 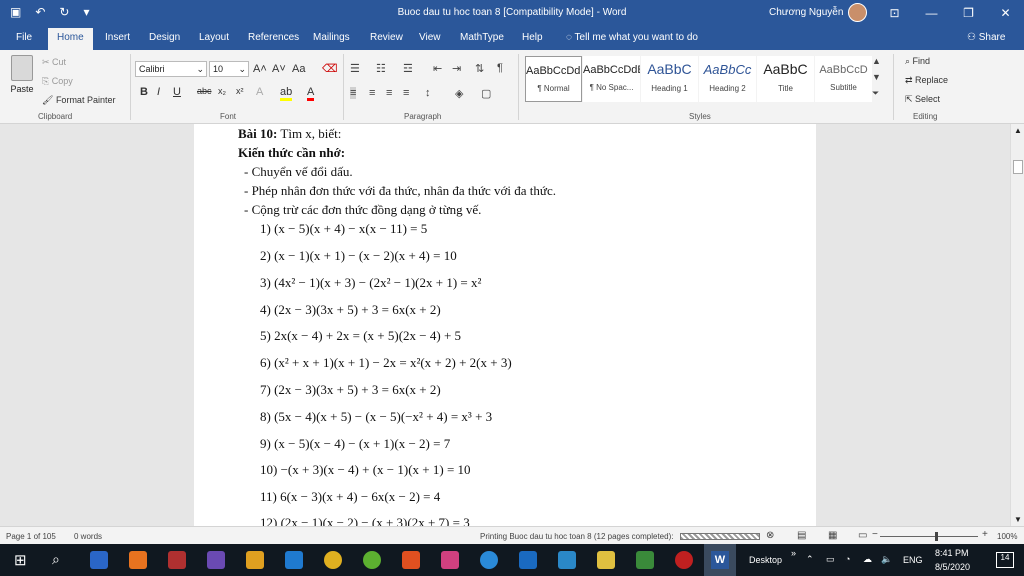 What do you see at coordinates (770, 535) in the screenshot?
I see `cancel-print-icon: ⊗` at bounding box center [770, 535].